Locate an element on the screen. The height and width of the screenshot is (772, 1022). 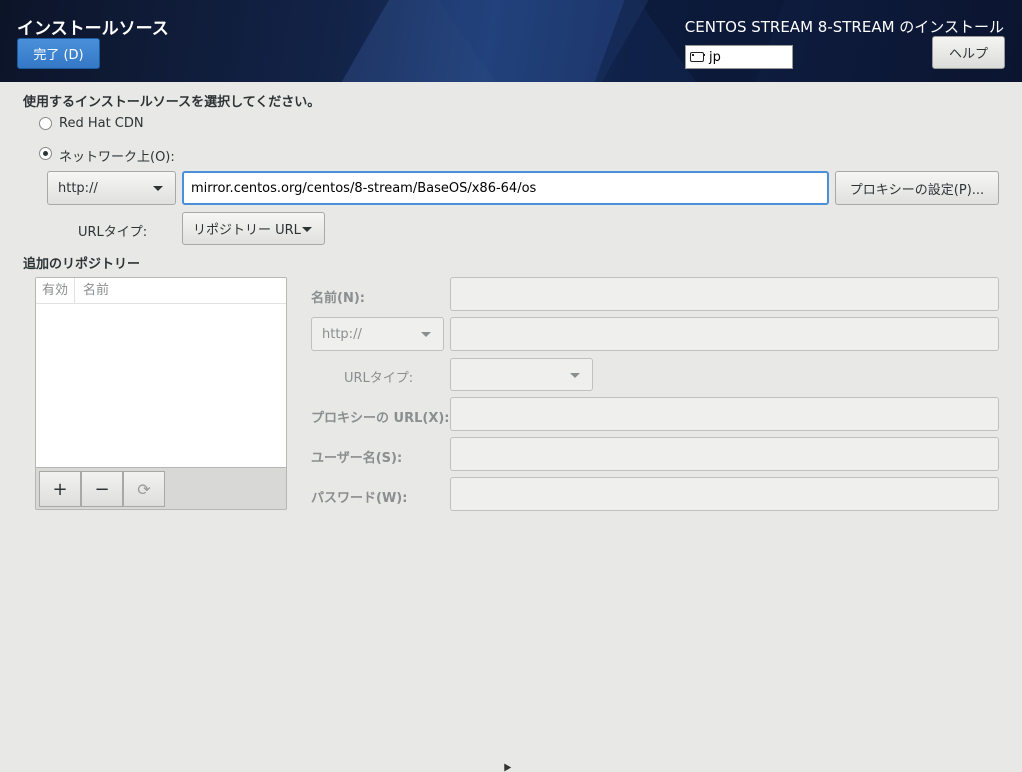
add-repo-button: + is located at coordinates (60, 489).